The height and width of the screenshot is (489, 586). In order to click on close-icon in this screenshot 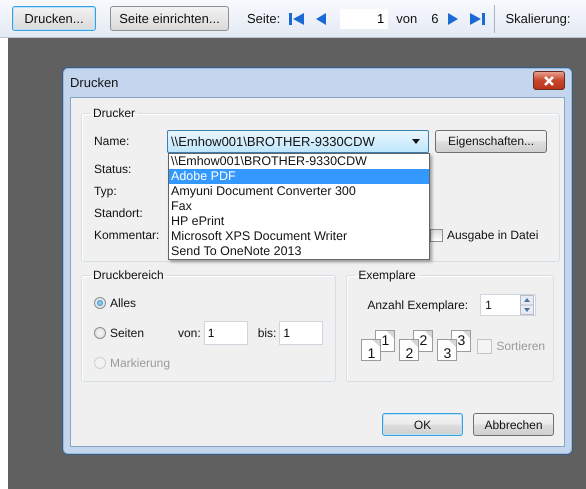, I will do `click(549, 81)`.